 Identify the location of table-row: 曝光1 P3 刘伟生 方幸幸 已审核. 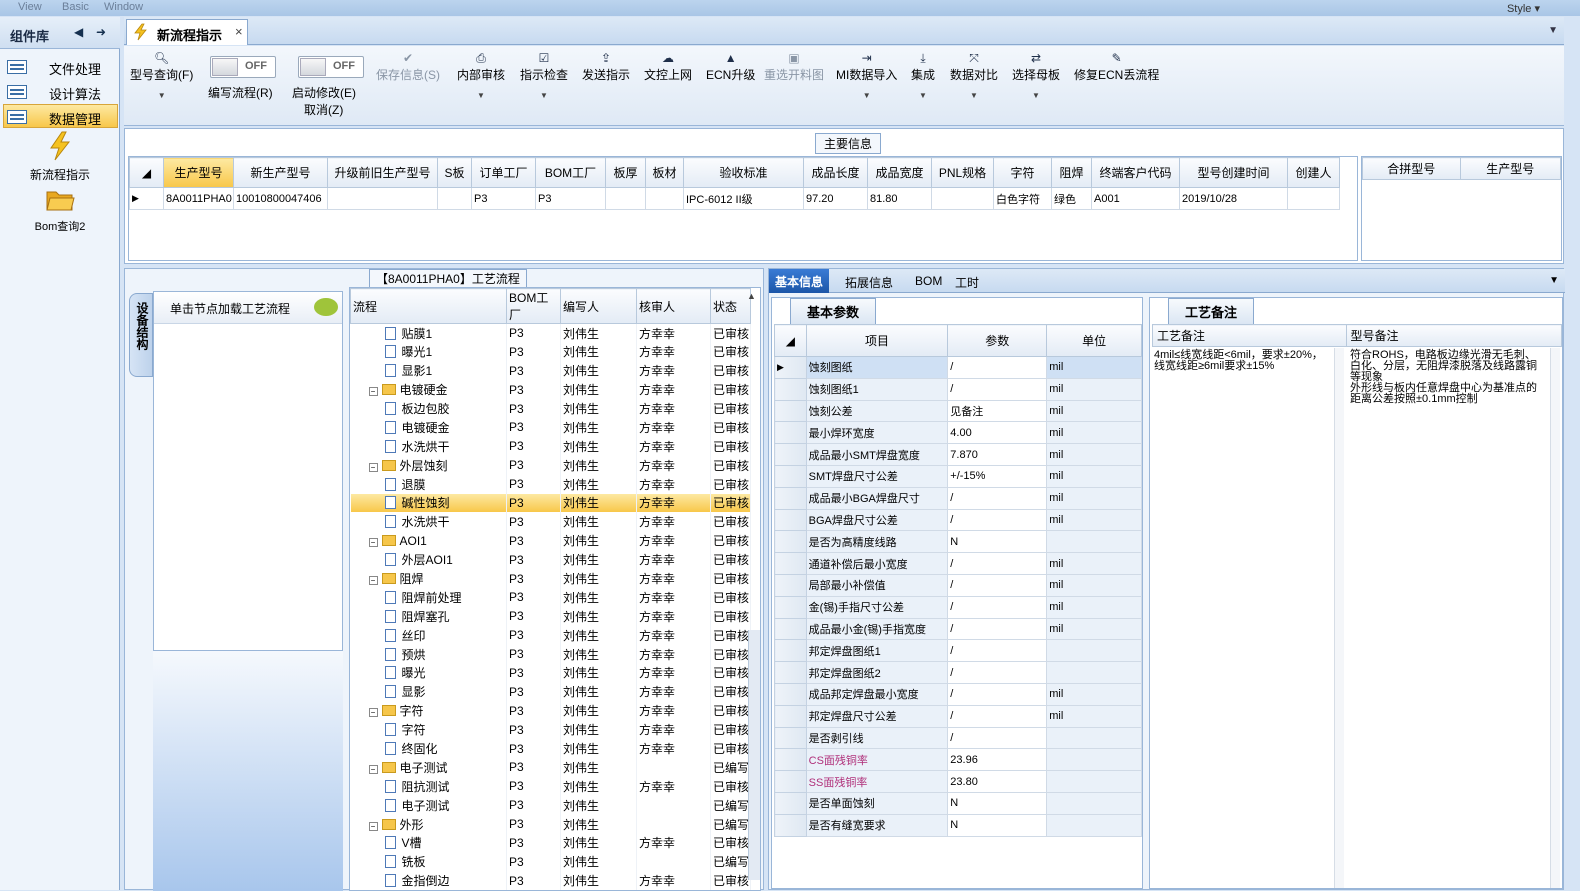
(550, 352).